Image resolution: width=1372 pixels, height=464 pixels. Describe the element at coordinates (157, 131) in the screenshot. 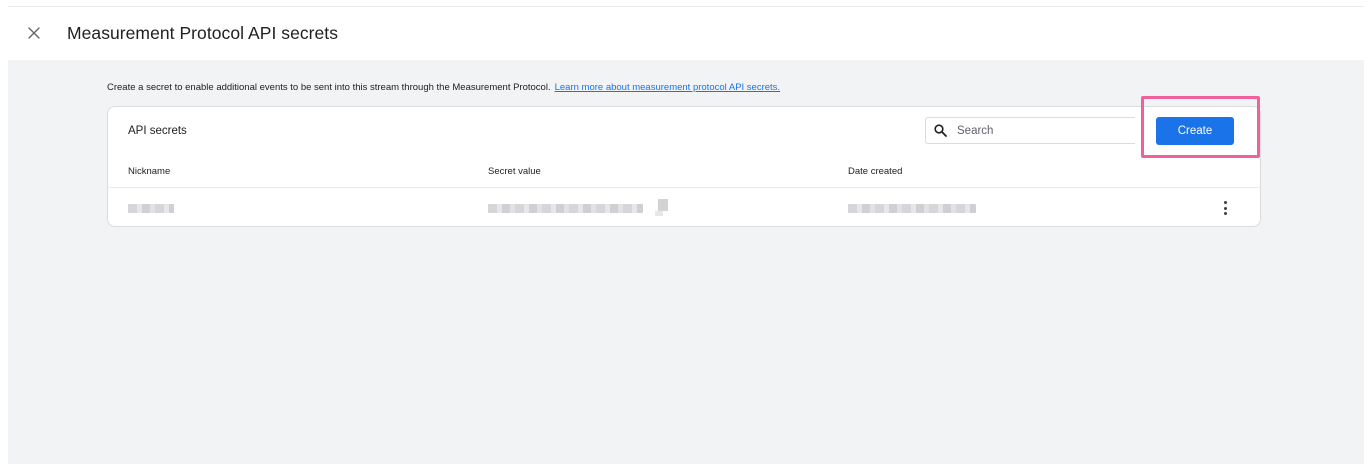

I see `card-title: API secrets` at that location.